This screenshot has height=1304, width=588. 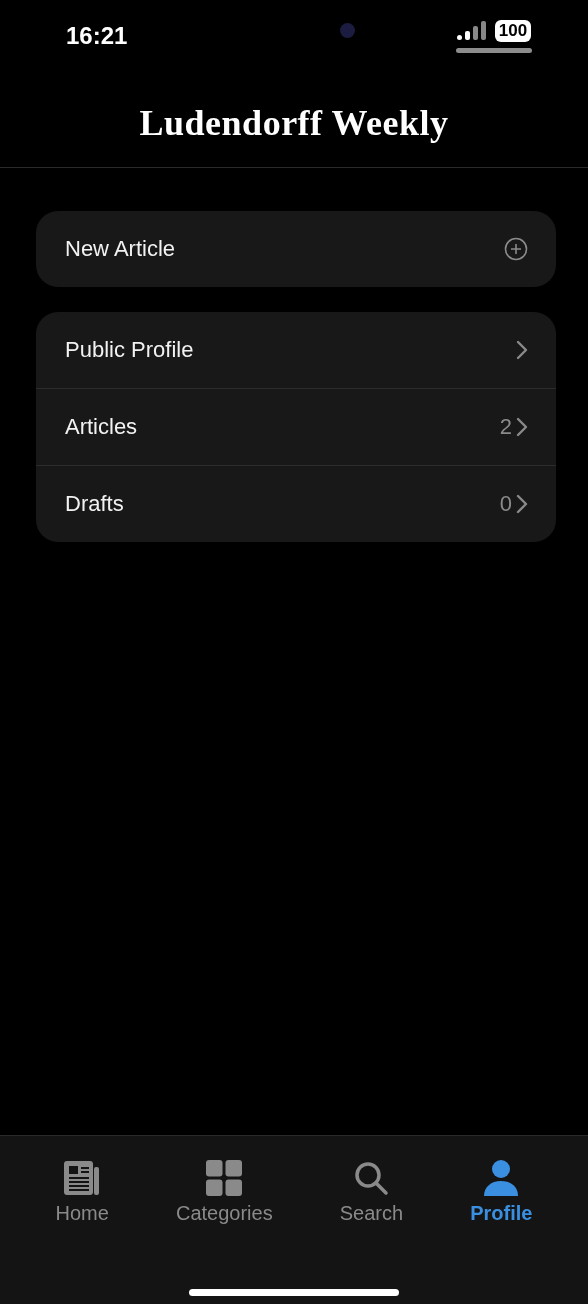 I want to click on tab-label: Home, so click(x=82, y=1213).